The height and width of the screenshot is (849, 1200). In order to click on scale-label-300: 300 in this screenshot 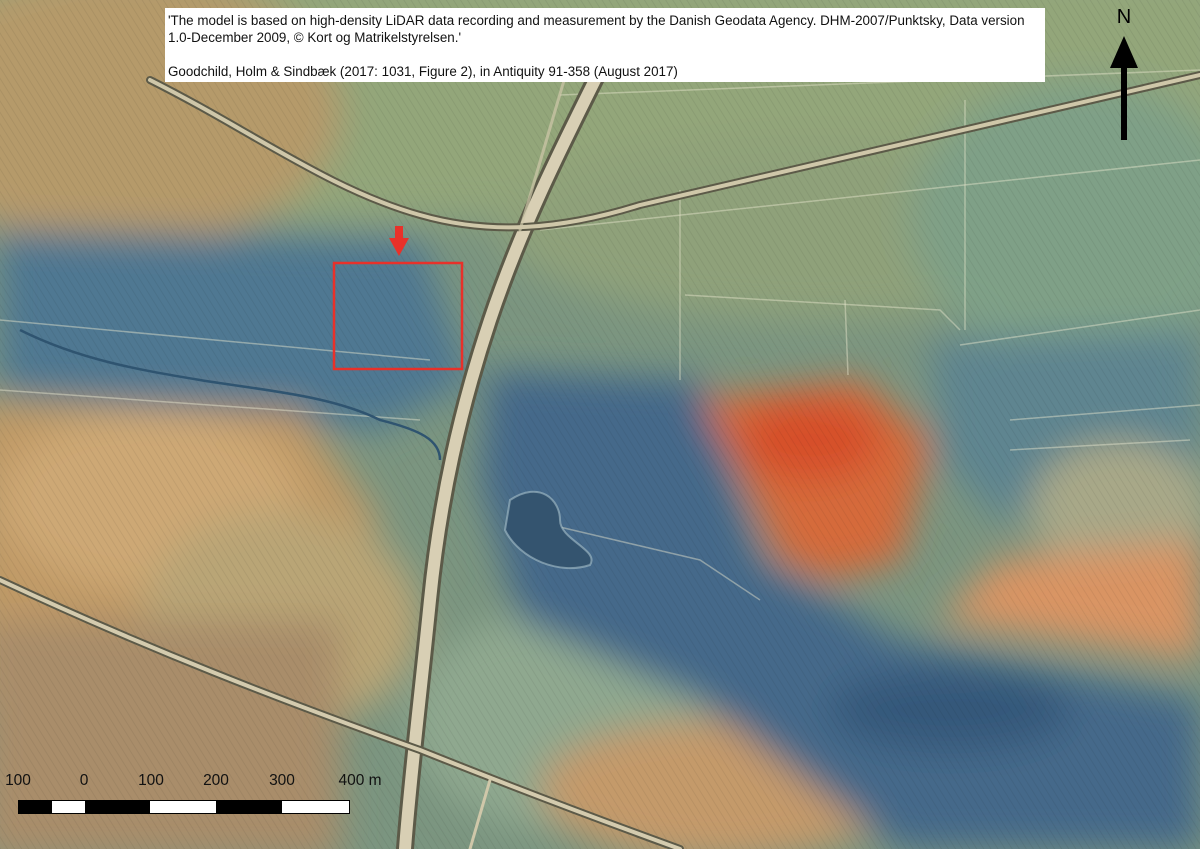, I will do `click(282, 780)`.